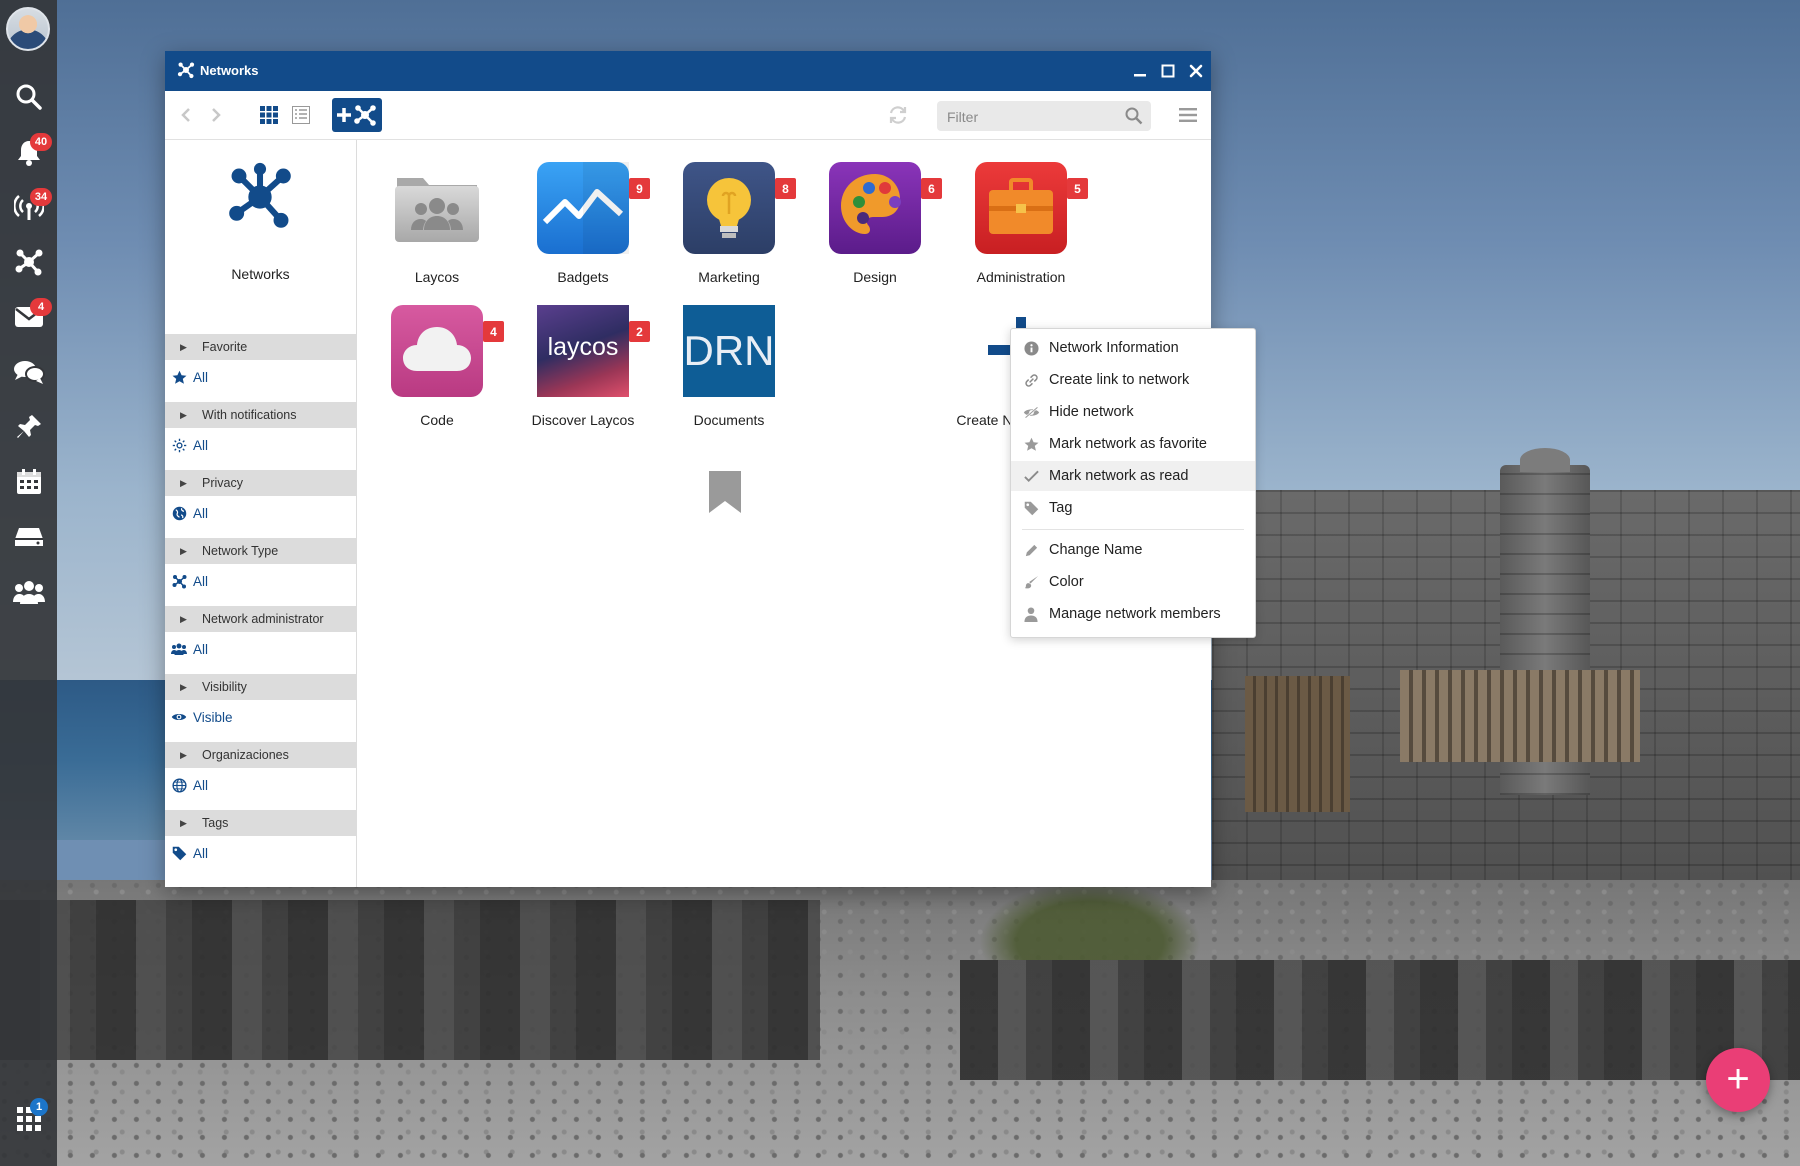 The width and height of the screenshot is (1800, 1166). What do you see at coordinates (725, 492) in the screenshot?
I see `bookmark-icon` at bounding box center [725, 492].